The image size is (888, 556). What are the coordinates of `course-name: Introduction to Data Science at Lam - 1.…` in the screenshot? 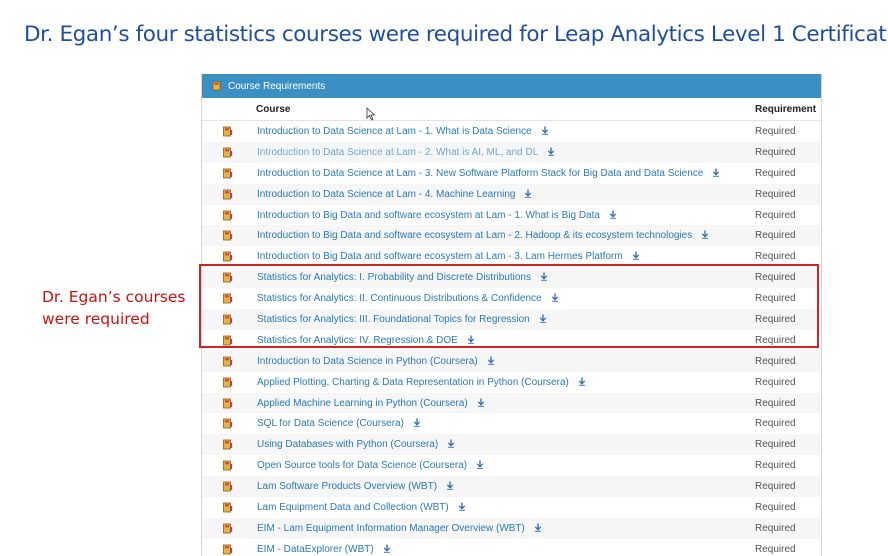 It's located at (394, 131).